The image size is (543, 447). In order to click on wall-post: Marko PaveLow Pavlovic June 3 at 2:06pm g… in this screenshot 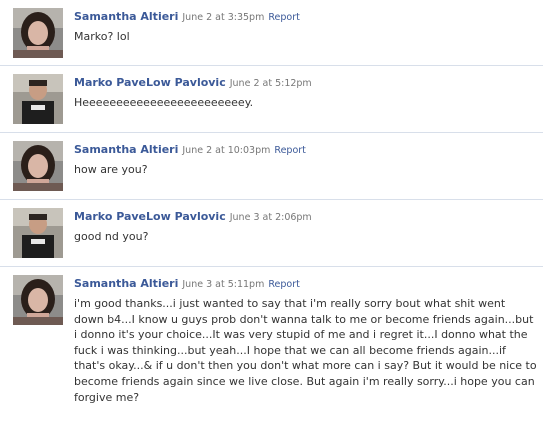, I will do `click(271, 233)`.